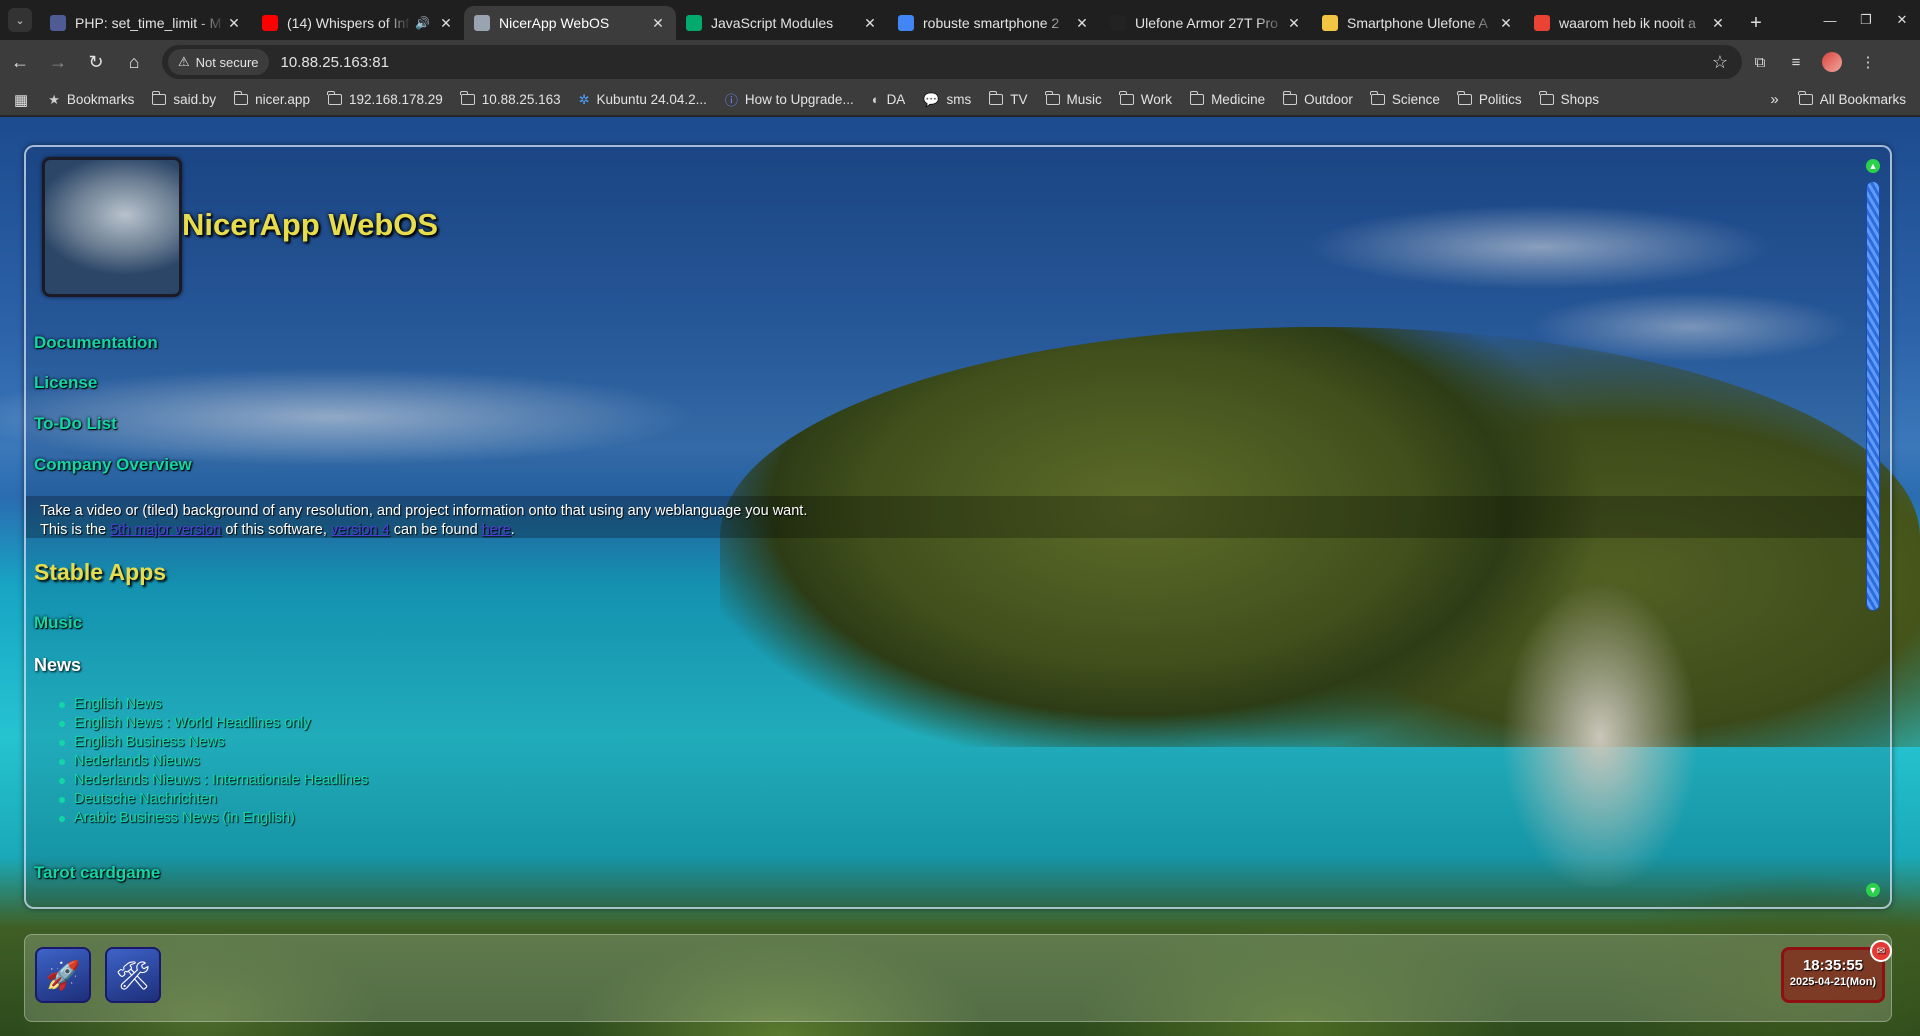  What do you see at coordinates (134, 62) in the screenshot?
I see `home-icon: ⌂` at bounding box center [134, 62].